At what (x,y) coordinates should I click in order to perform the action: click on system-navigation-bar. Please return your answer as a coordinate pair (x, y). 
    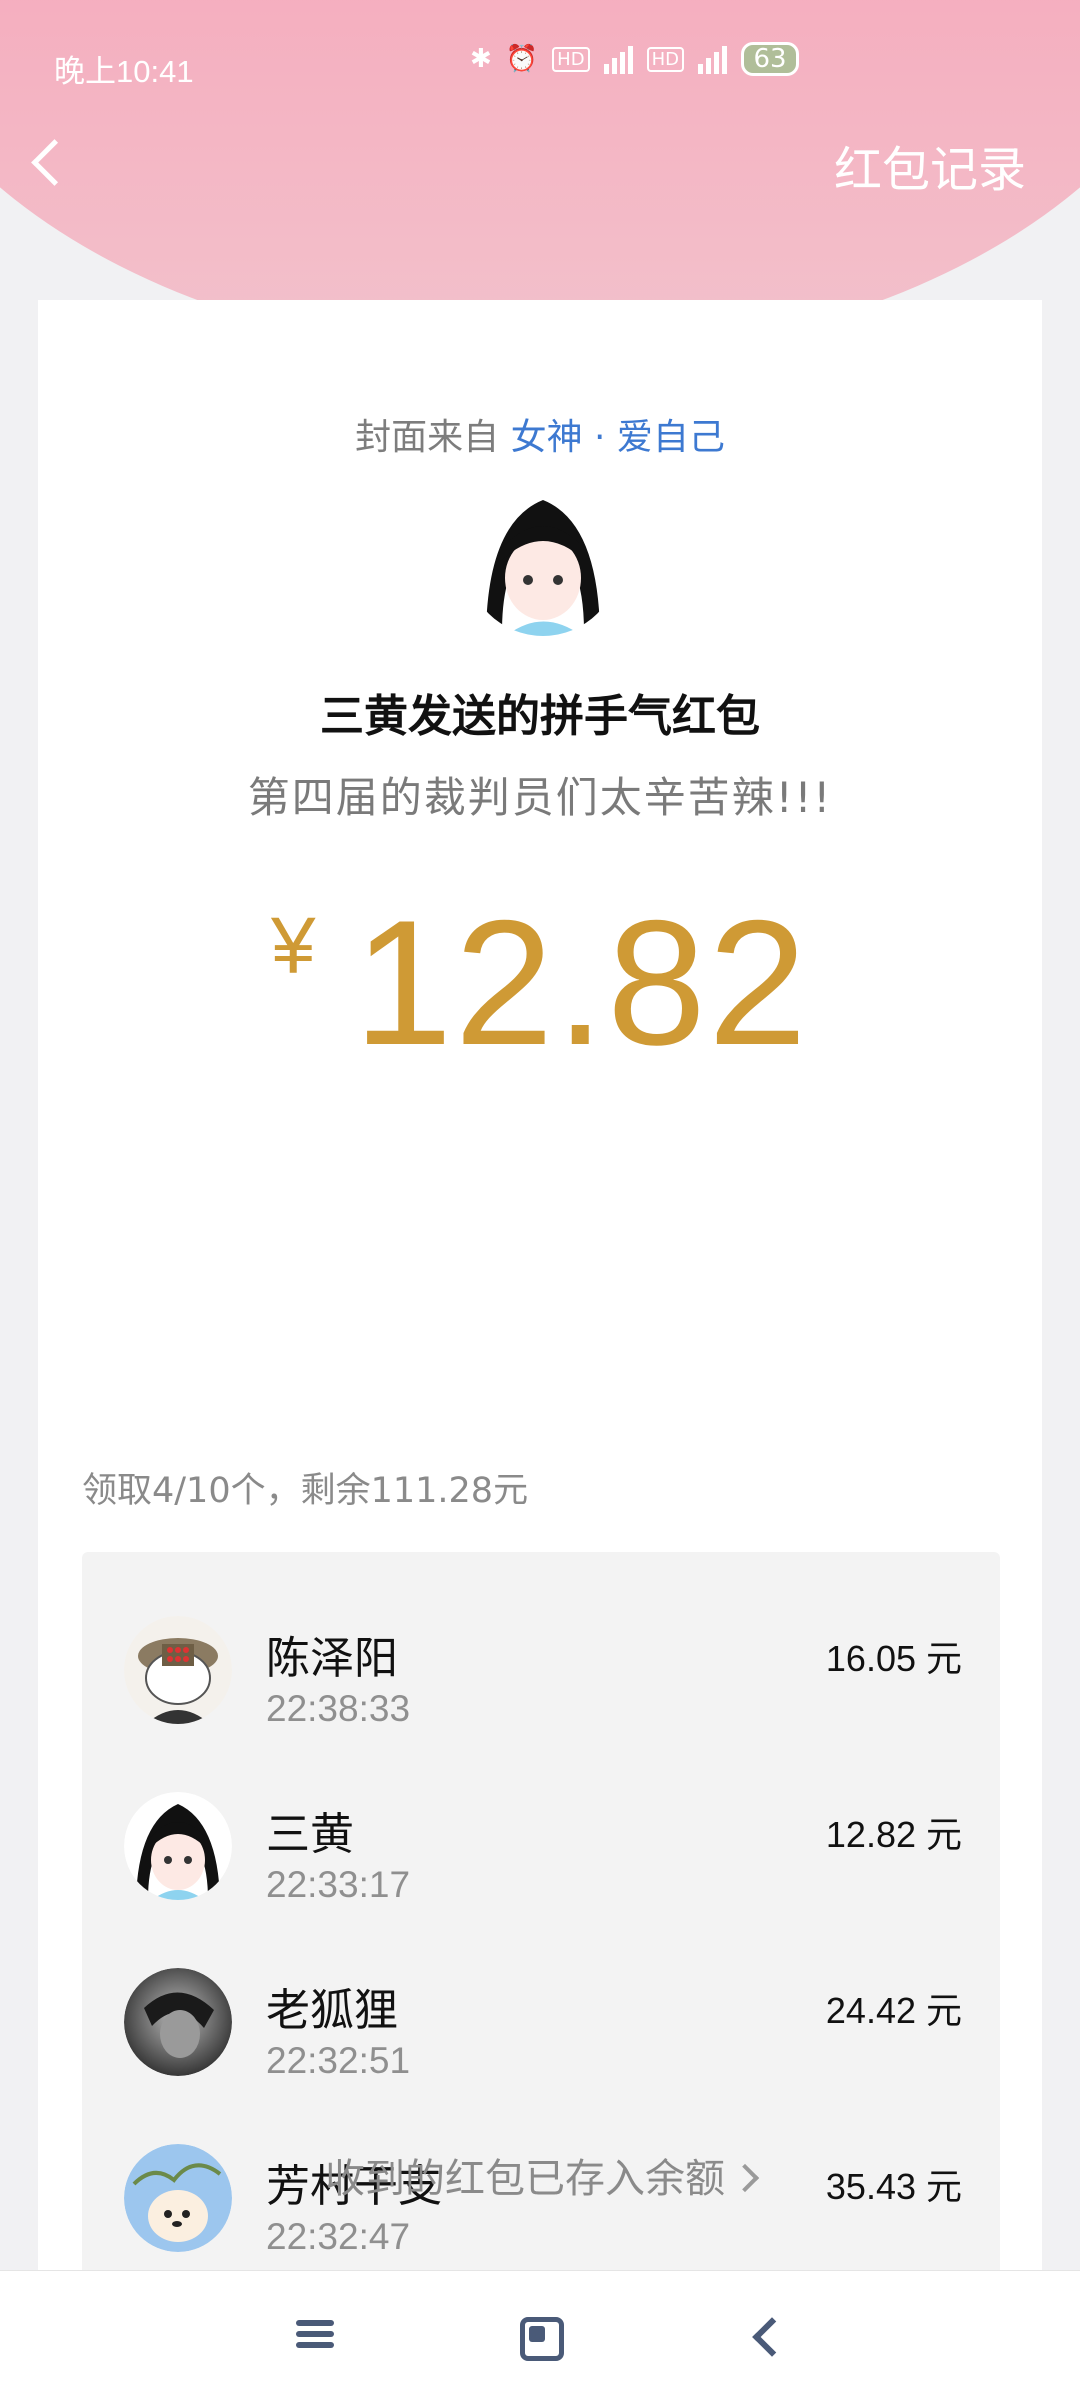
    Looking at the image, I should click on (540, 2335).